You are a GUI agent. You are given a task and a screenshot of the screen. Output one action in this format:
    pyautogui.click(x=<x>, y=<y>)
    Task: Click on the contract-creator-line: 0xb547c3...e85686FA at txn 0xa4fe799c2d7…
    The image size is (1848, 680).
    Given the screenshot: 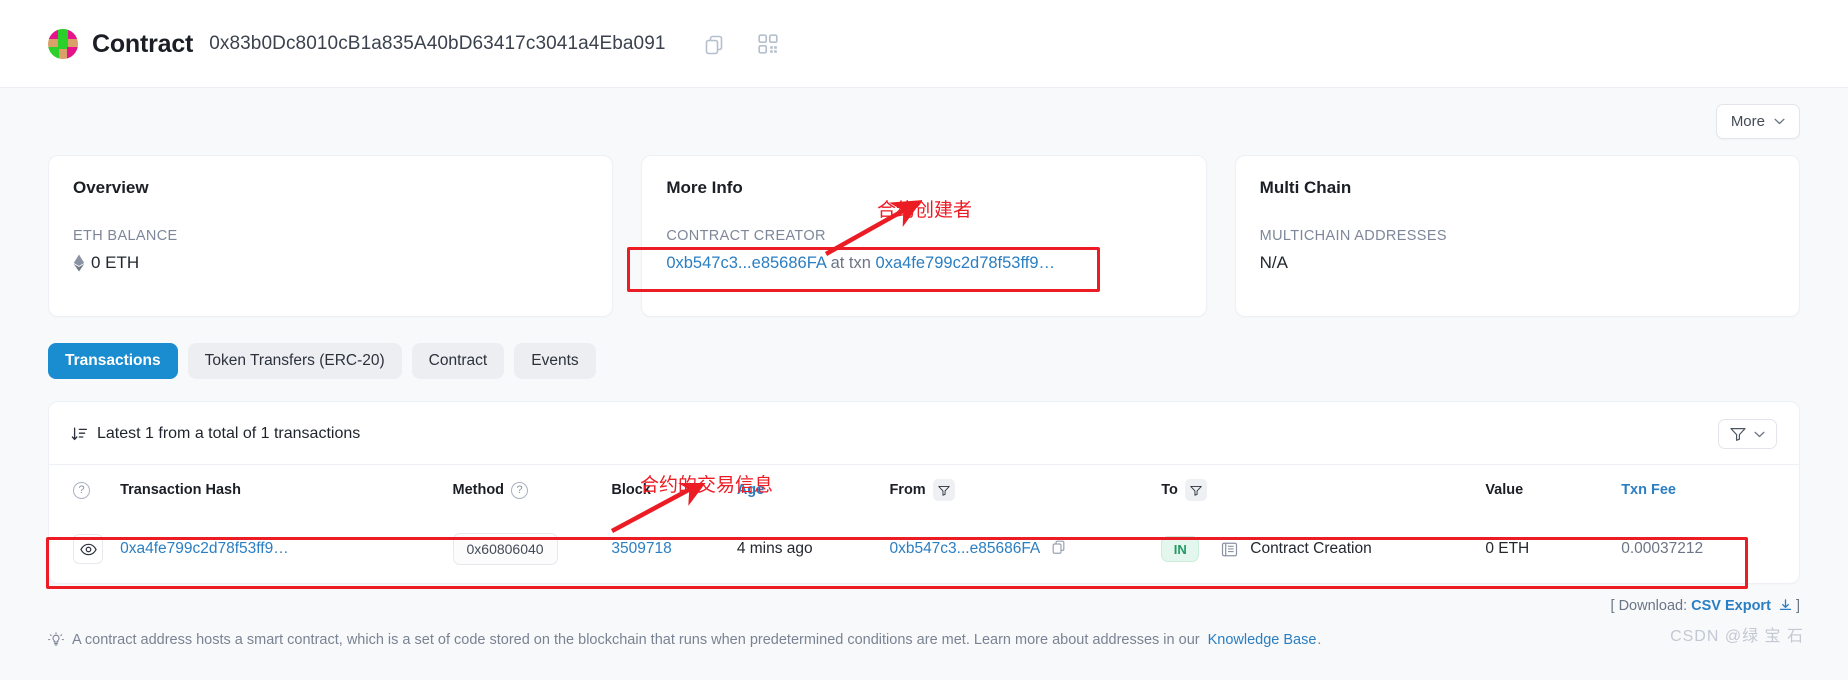 What is the action you would take?
    pyautogui.click(x=923, y=263)
    